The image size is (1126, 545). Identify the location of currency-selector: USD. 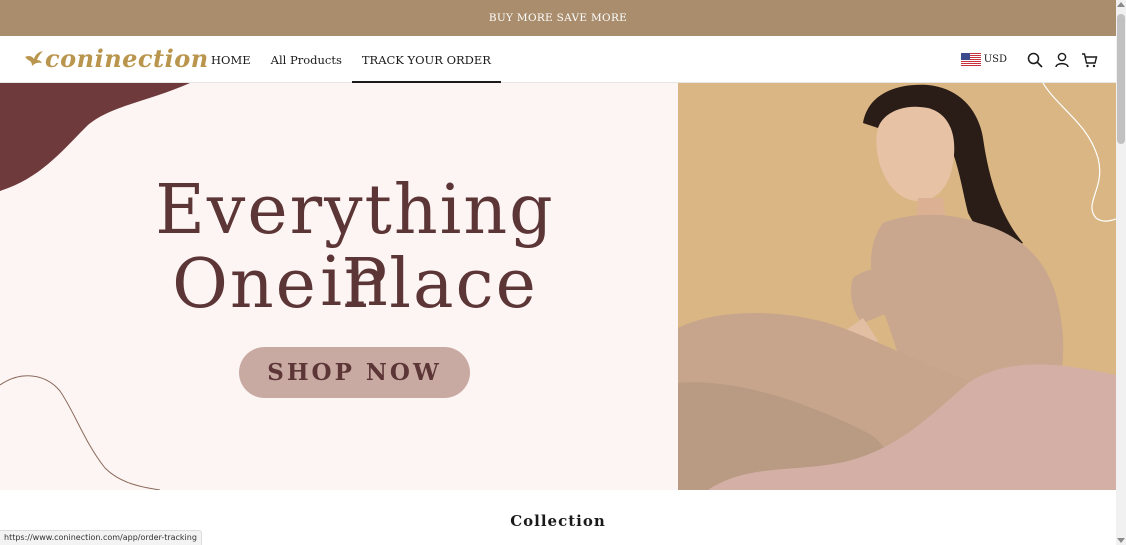
(983, 59).